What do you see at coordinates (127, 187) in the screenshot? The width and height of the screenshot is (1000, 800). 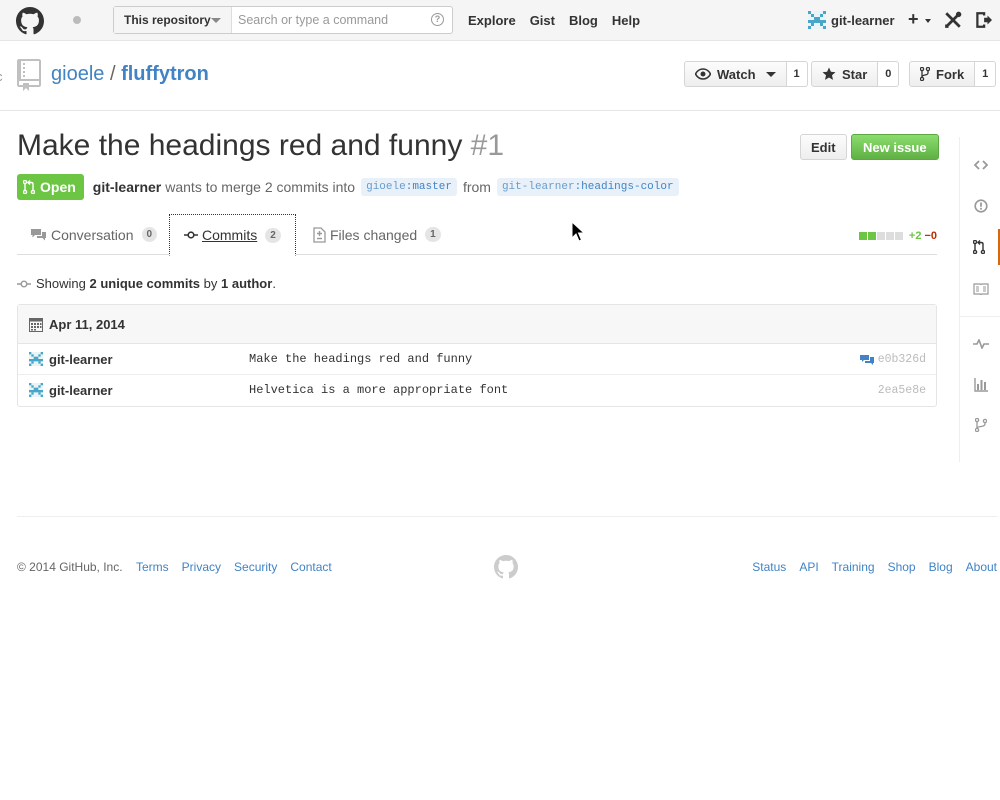 I see `pr-author-link: git-learner` at bounding box center [127, 187].